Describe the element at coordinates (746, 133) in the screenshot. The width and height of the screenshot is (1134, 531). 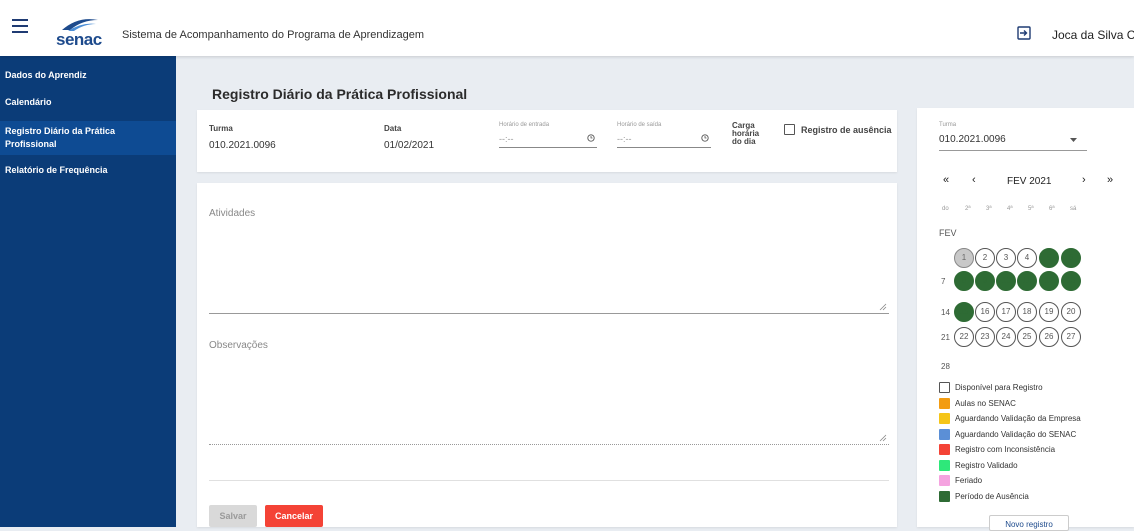
I see `carga-label: Carga horária do dia` at that location.